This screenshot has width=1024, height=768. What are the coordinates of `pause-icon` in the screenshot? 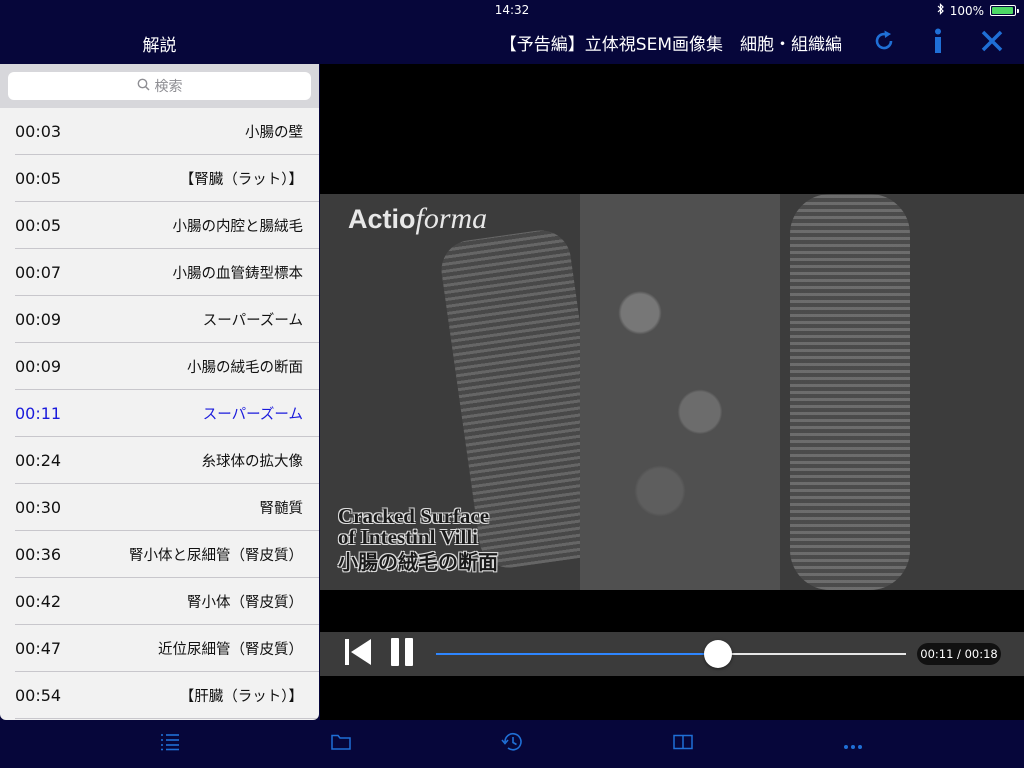 It's located at (402, 654).